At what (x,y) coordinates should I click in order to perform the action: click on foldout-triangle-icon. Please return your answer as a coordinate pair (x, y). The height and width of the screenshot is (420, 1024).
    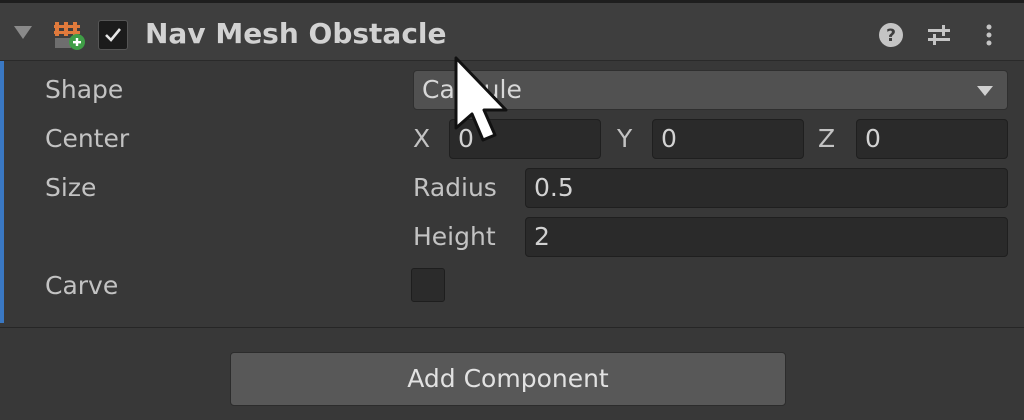
    Looking at the image, I should click on (23, 32).